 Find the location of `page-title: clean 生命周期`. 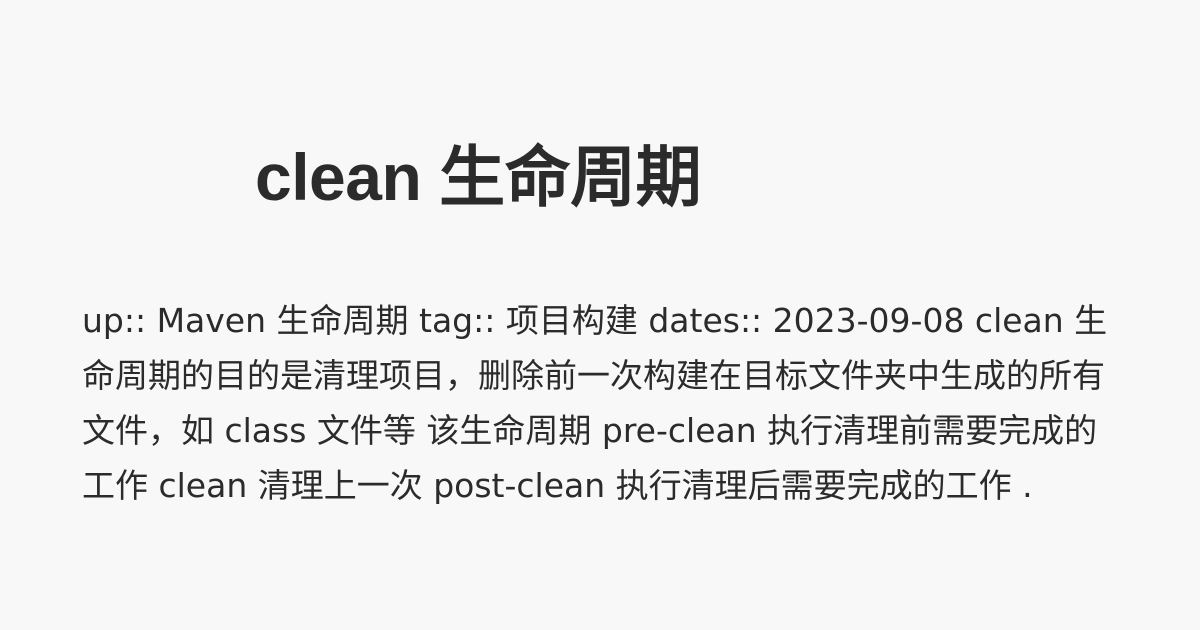

page-title: clean 生命周期 is located at coordinates (478, 177).